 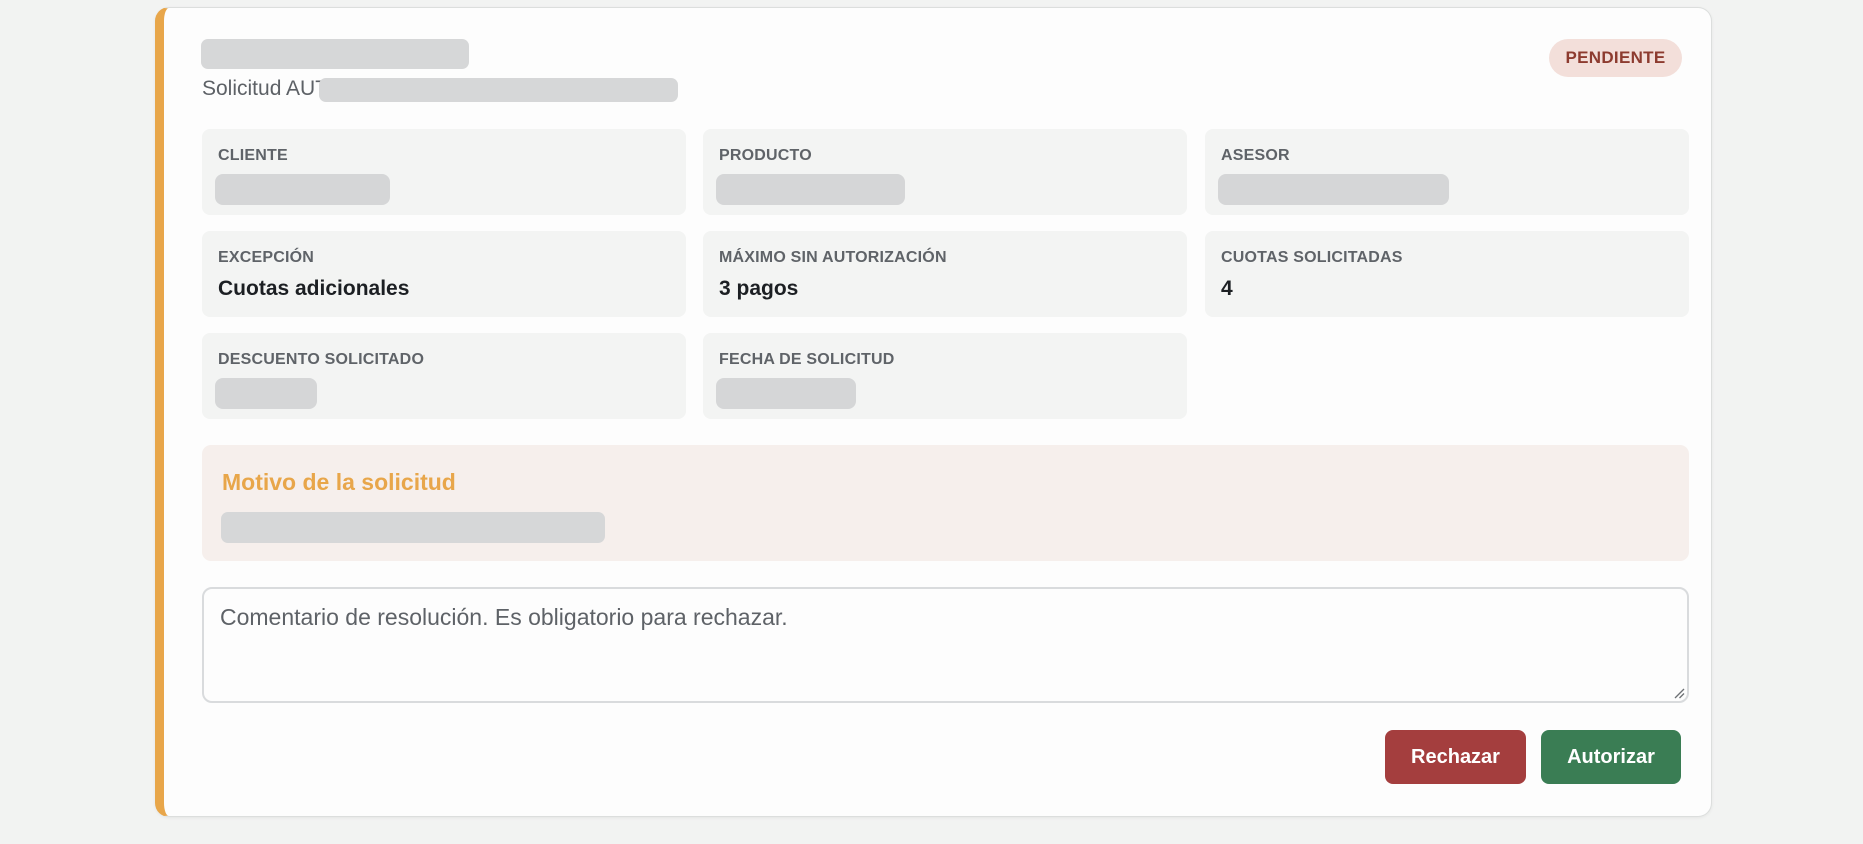 What do you see at coordinates (945, 645) in the screenshot?
I see `resolution-comment-input` at bounding box center [945, 645].